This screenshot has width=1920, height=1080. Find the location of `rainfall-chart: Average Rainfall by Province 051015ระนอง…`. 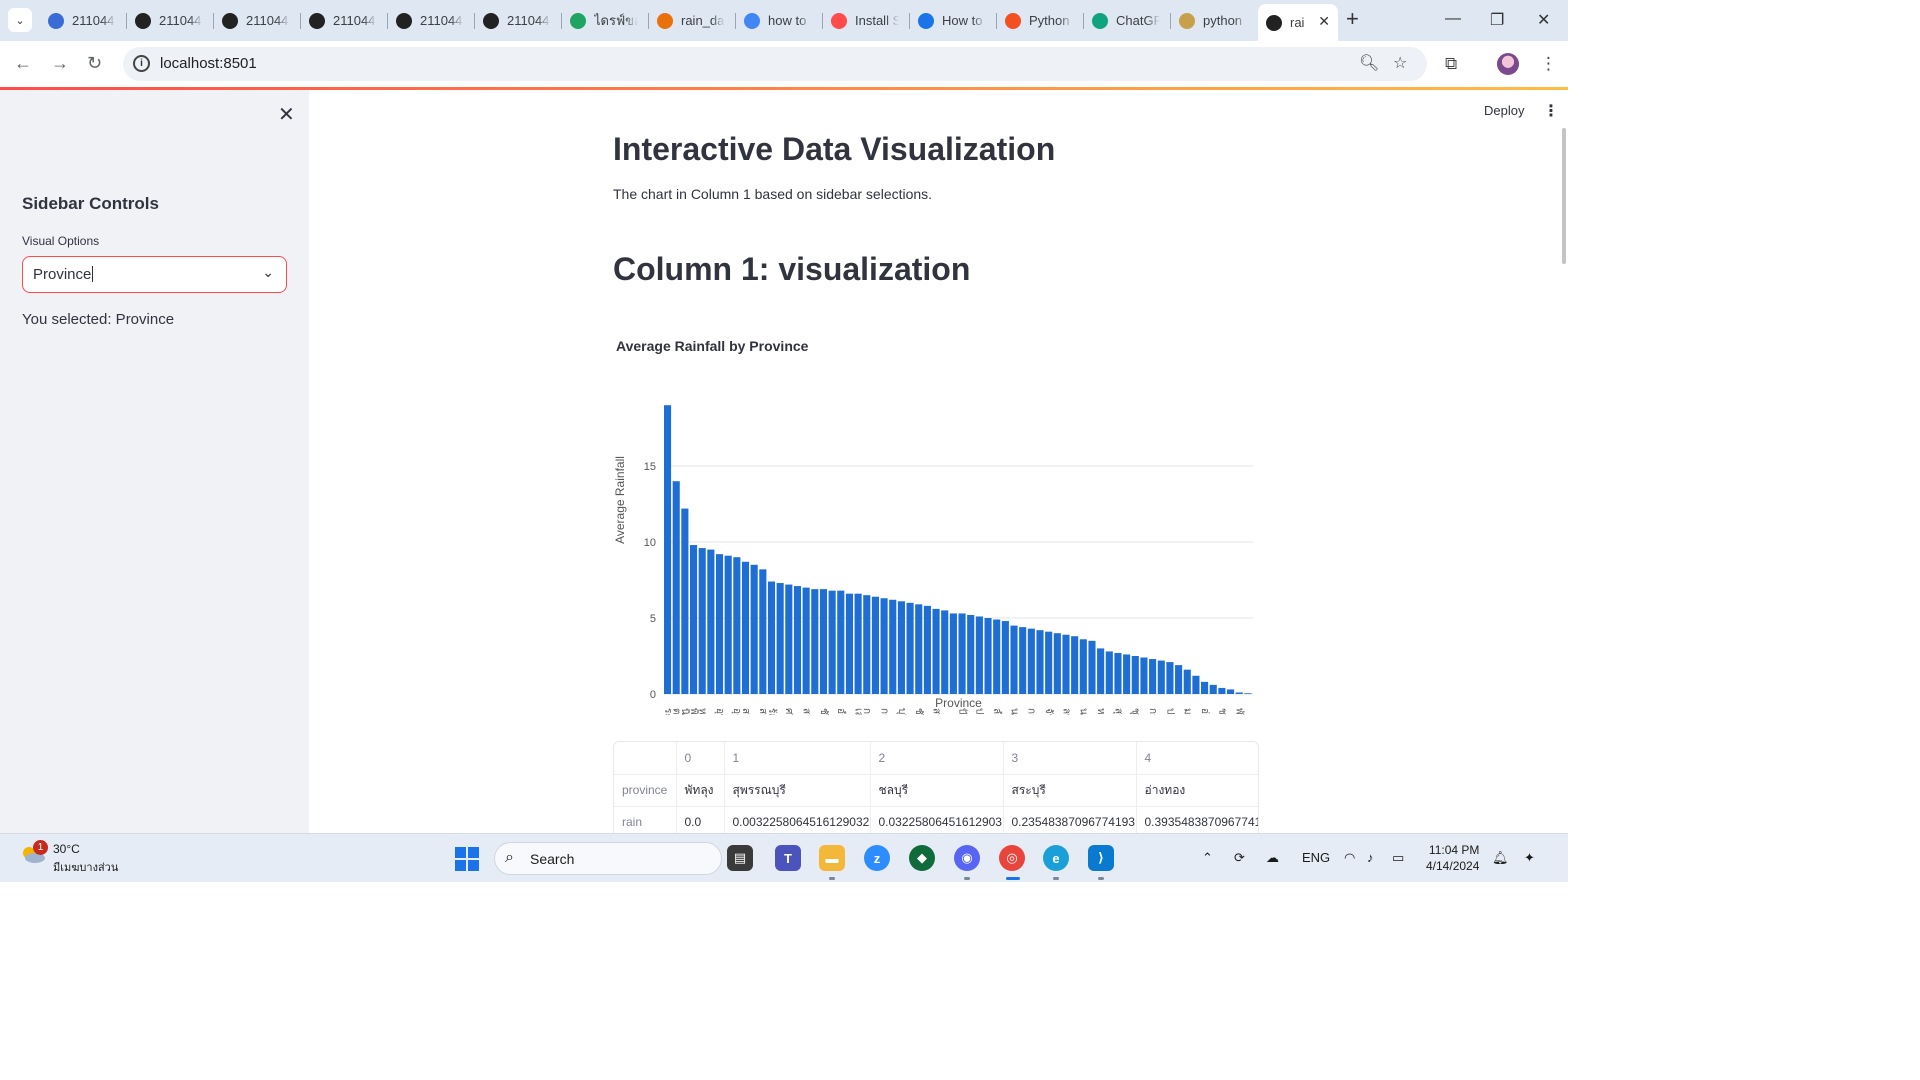

rainfall-chart: Average Rainfall by Province 051015ระนอง… is located at coordinates (938, 522).